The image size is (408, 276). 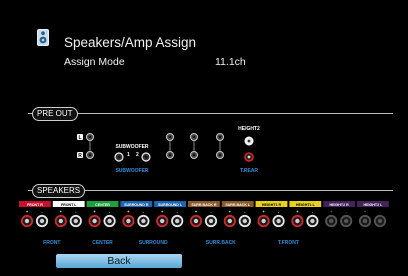 I want to click on speaker-group-label: FRONT, so click(x=51, y=243).